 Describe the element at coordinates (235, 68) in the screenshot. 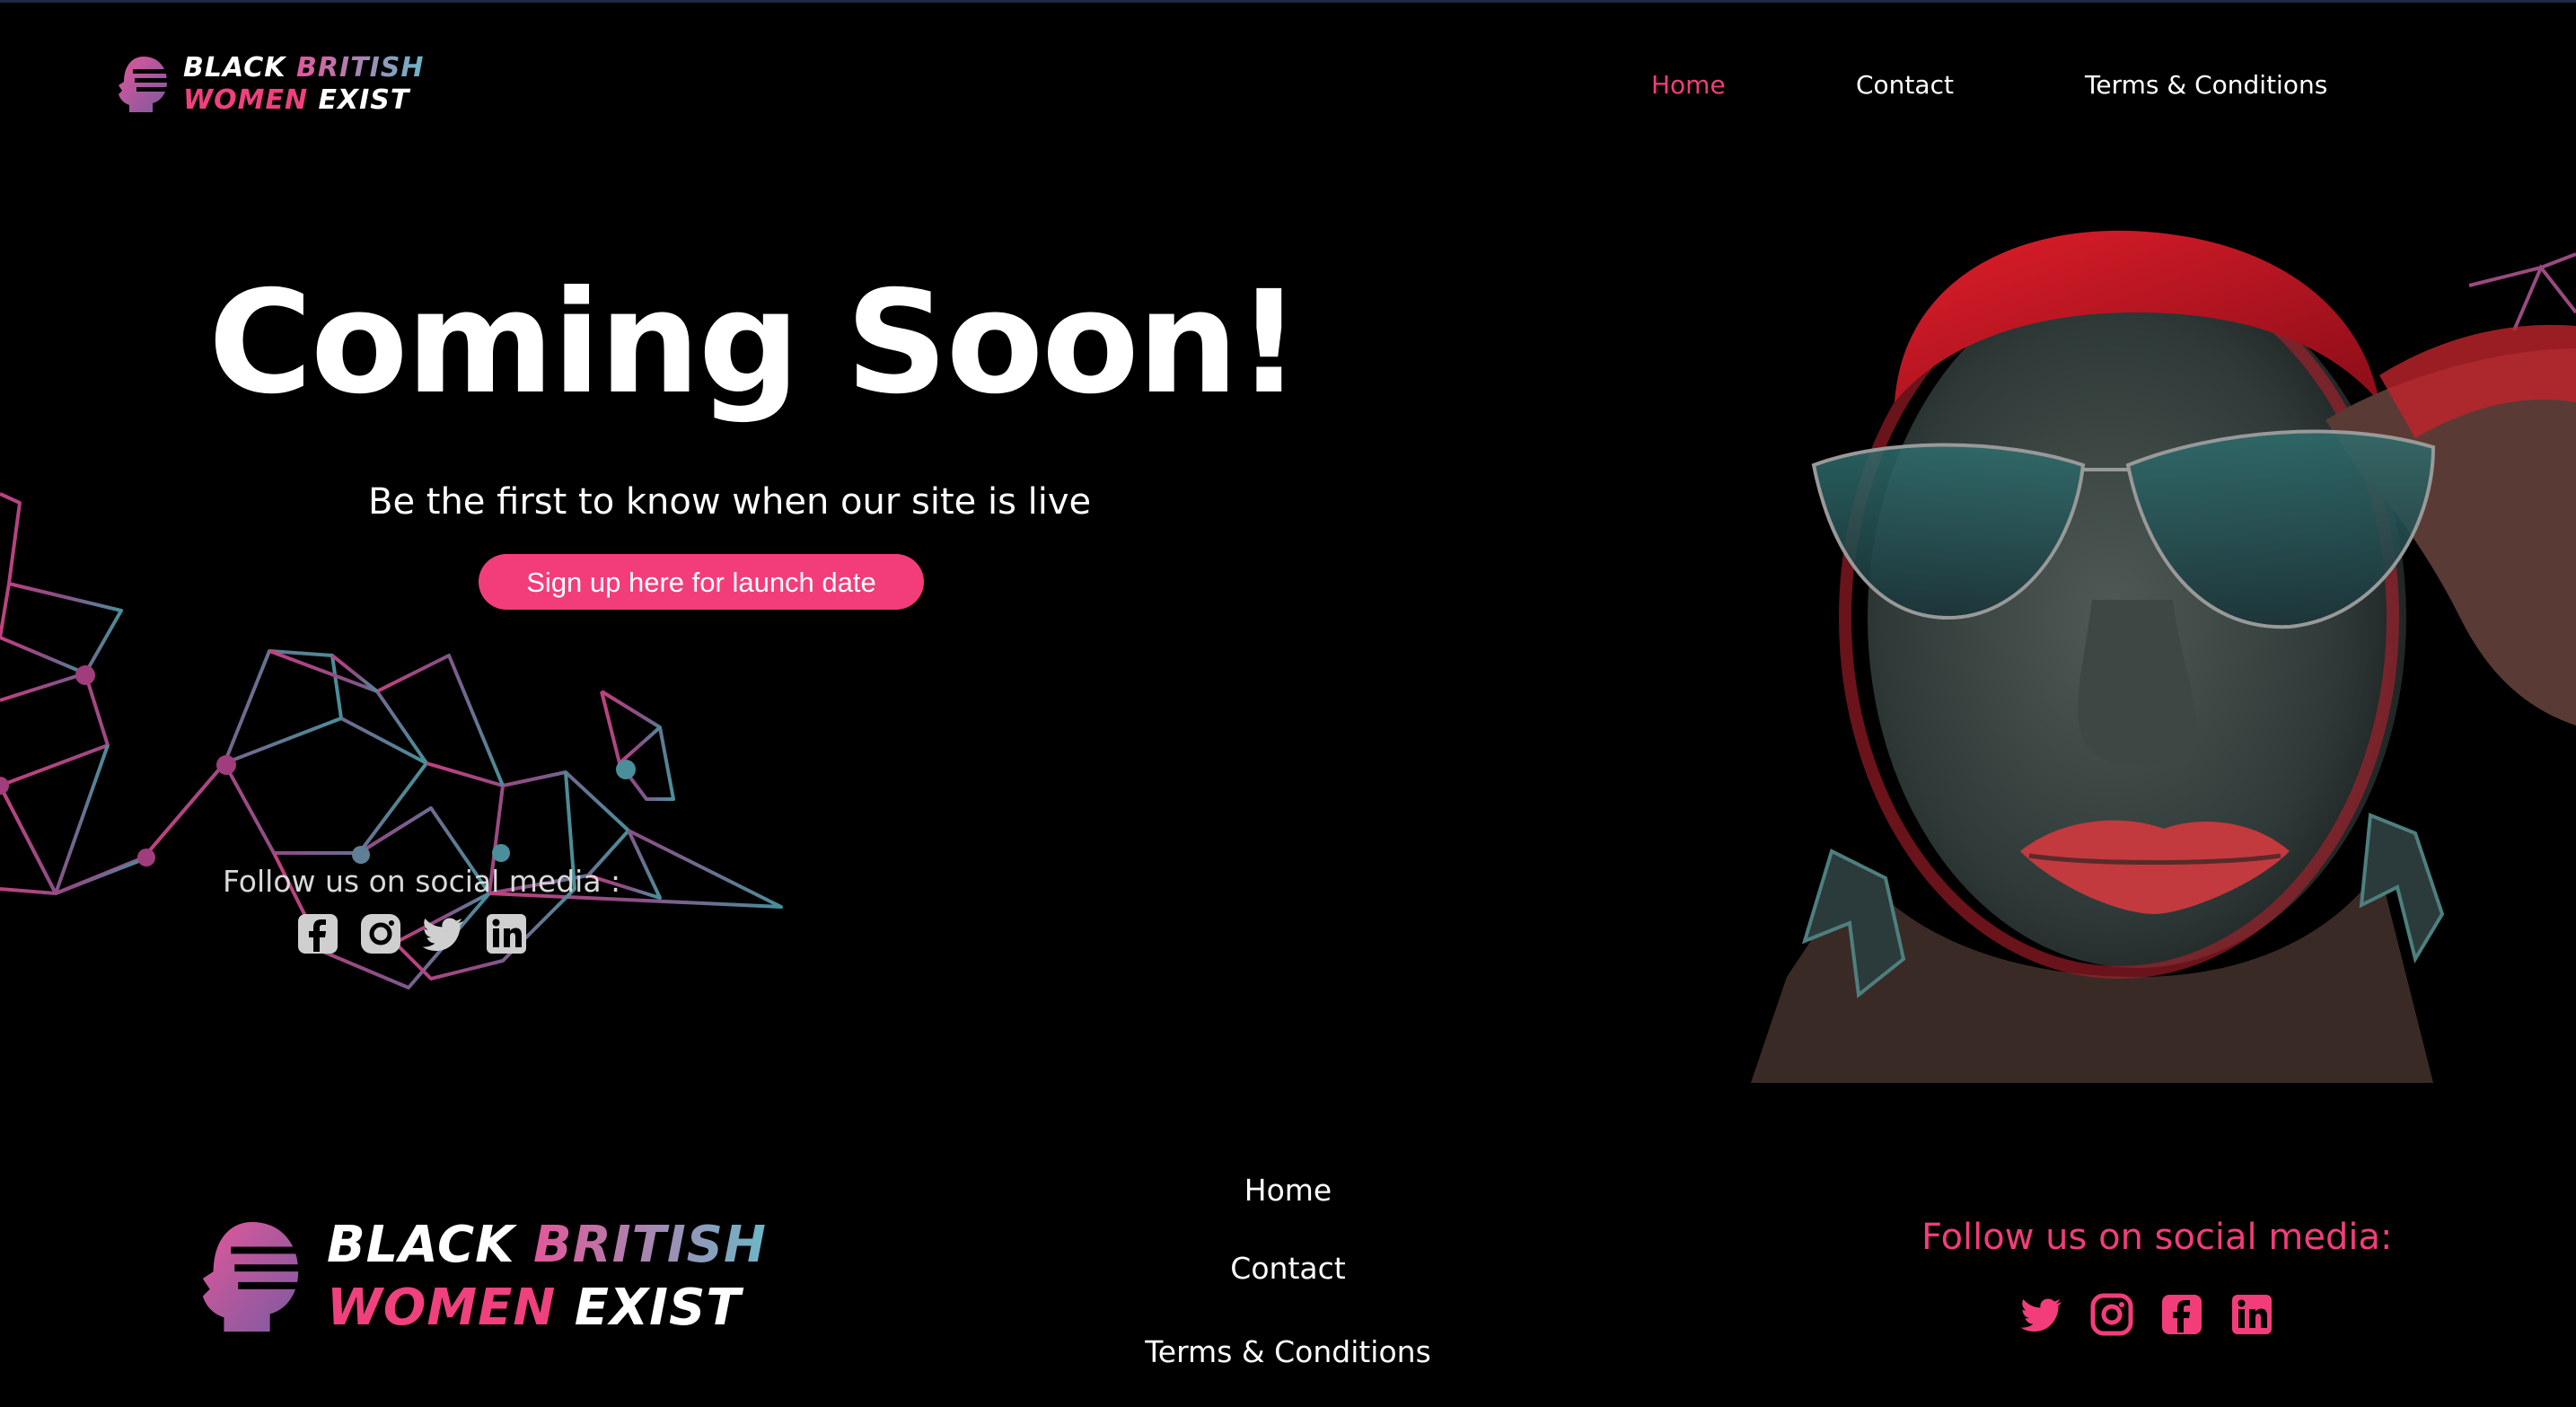

I see `logo-word: BLACK` at that location.